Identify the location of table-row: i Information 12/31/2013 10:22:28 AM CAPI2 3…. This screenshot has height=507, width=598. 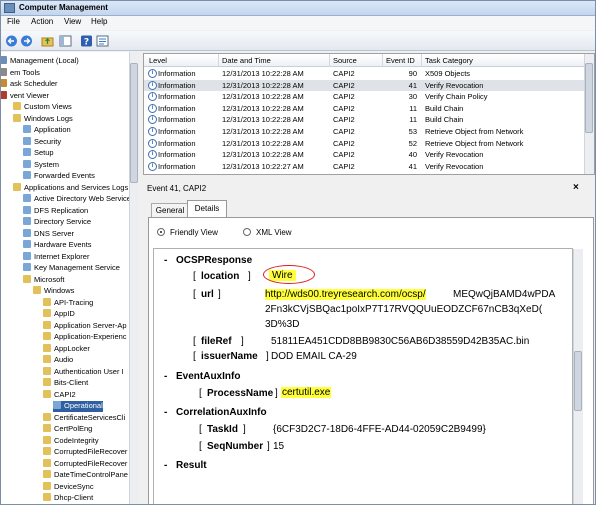
(364, 96).